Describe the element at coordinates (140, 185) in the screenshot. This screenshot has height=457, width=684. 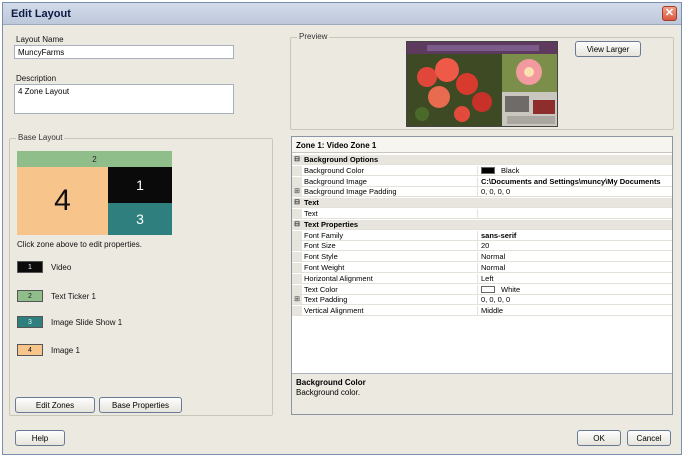
I see `zone-1: 1` at that location.